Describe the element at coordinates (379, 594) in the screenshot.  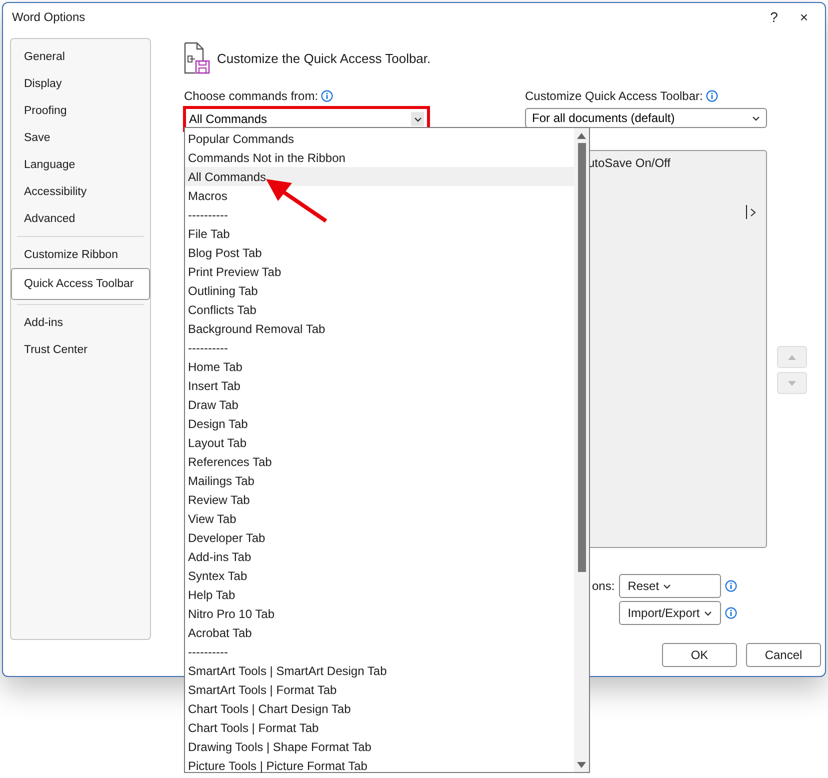
I see `dropdown-option: Help Tab` at that location.